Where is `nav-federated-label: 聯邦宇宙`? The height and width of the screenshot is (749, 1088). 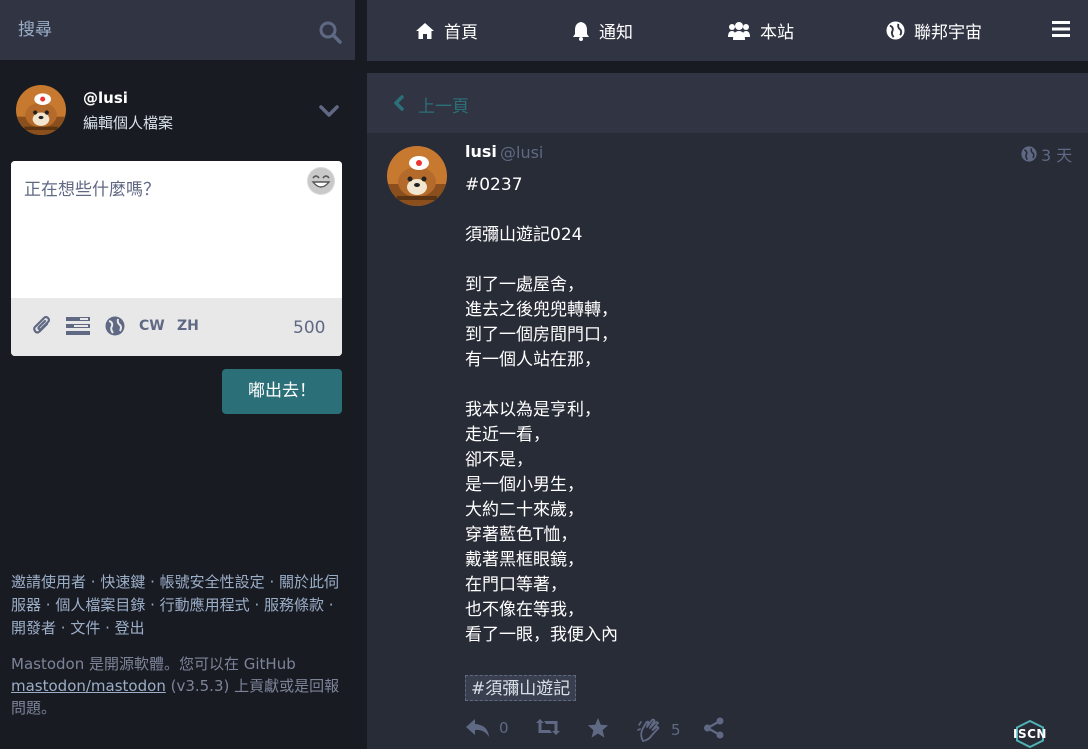
nav-federated-label: 聯邦宇宙 is located at coordinates (948, 33).